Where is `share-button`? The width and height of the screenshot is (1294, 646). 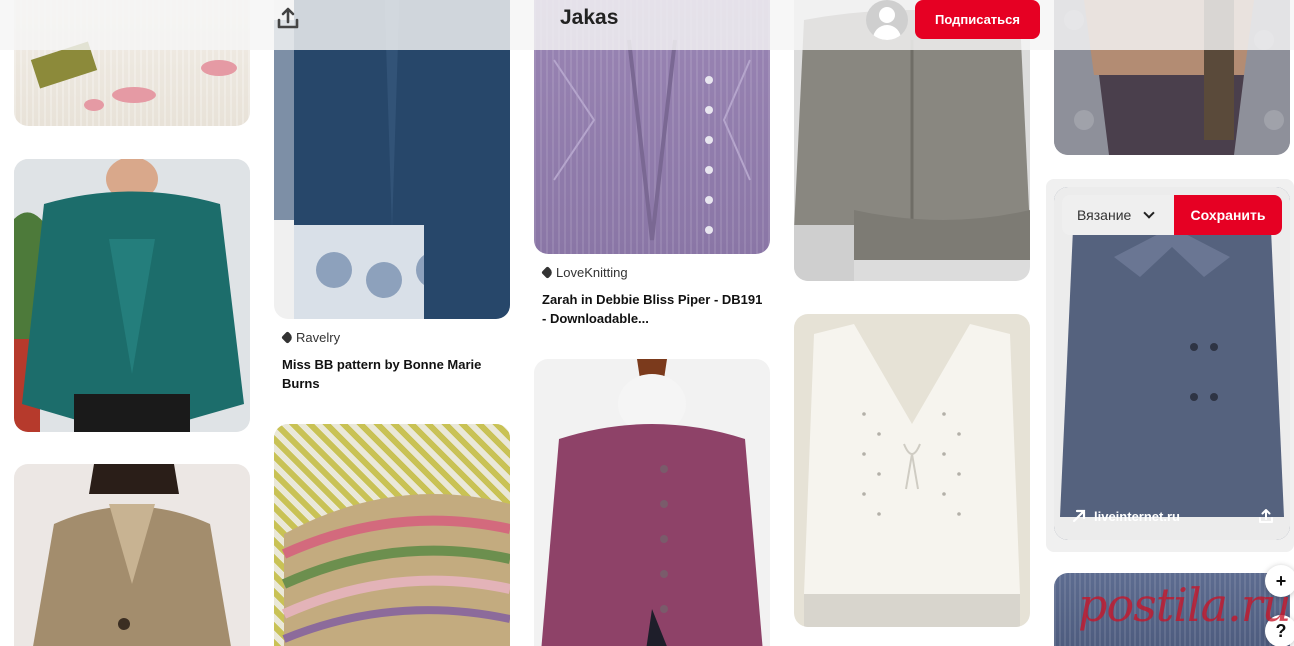 share-button is located at coordinates (1266, 516).